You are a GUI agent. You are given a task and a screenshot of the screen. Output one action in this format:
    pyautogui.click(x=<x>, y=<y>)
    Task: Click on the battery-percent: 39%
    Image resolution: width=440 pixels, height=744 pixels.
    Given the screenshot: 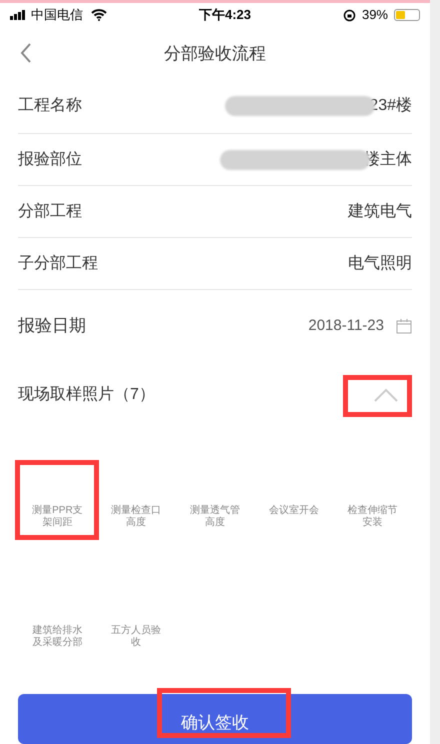 What is the action you would take?
    pyautogui.click(x=375, y=15)
    